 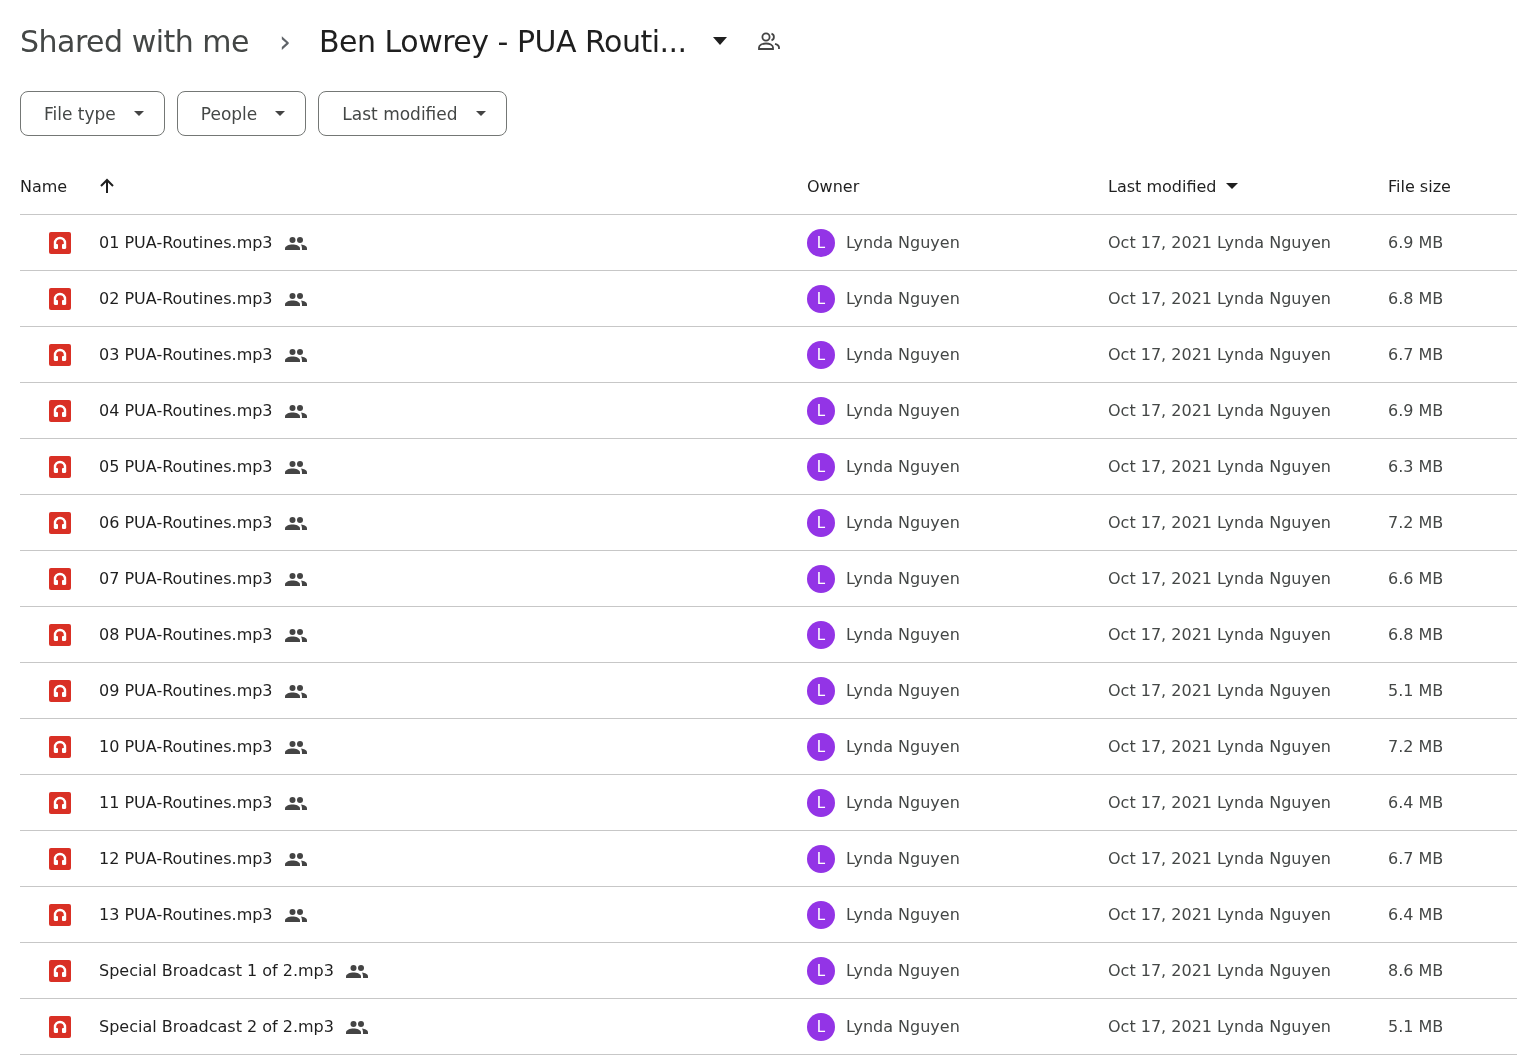 What do you see at coordinates (186, 914) in the screenshot?
I see `file-name: 13 PUA-Routines.mp3` at bounding box center [186, 914].